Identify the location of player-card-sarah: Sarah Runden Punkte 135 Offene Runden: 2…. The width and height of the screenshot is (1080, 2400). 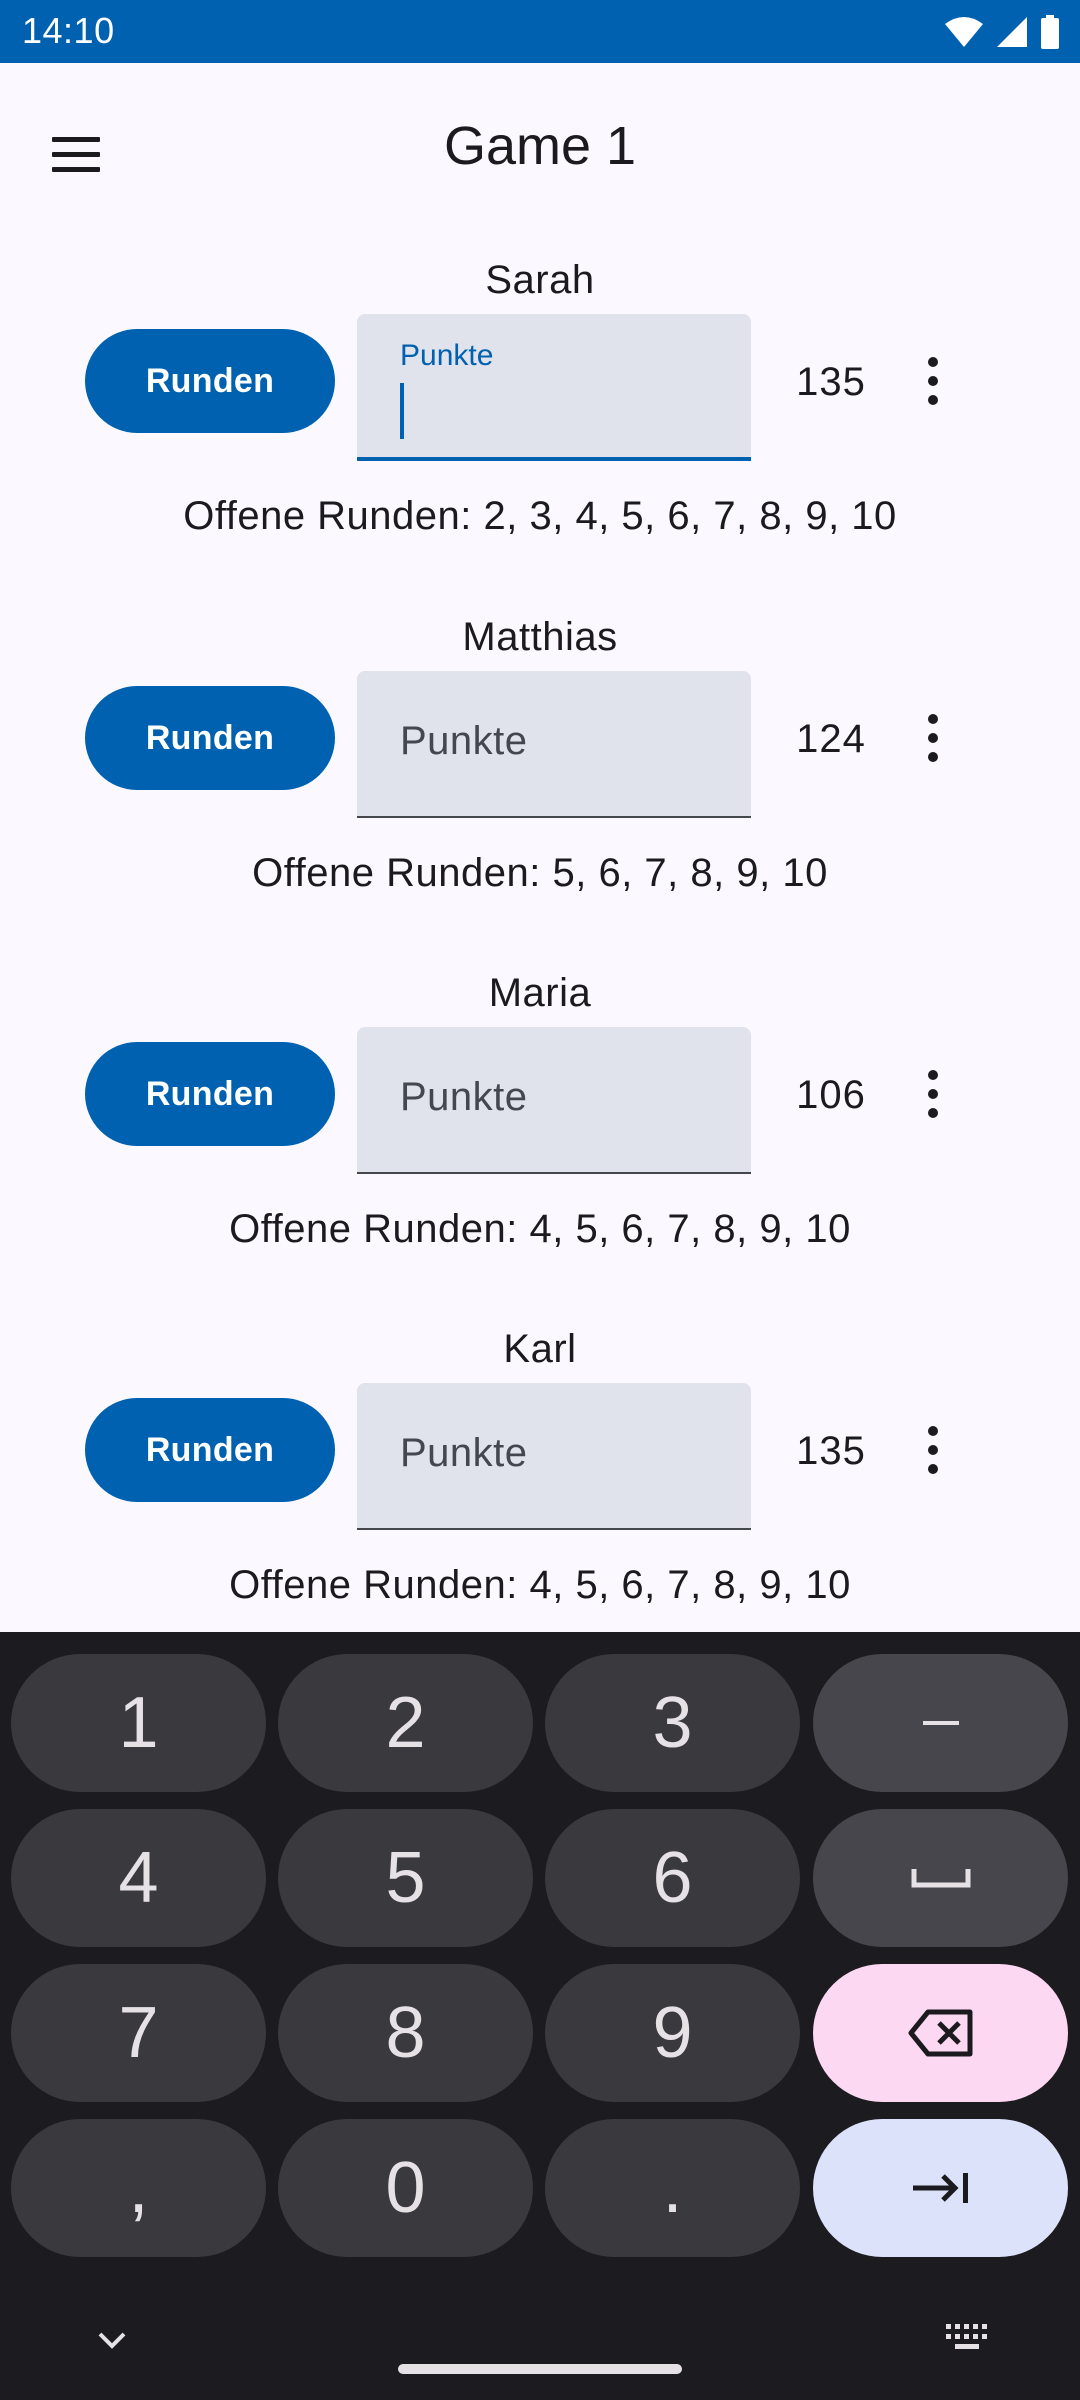
(540, 423).